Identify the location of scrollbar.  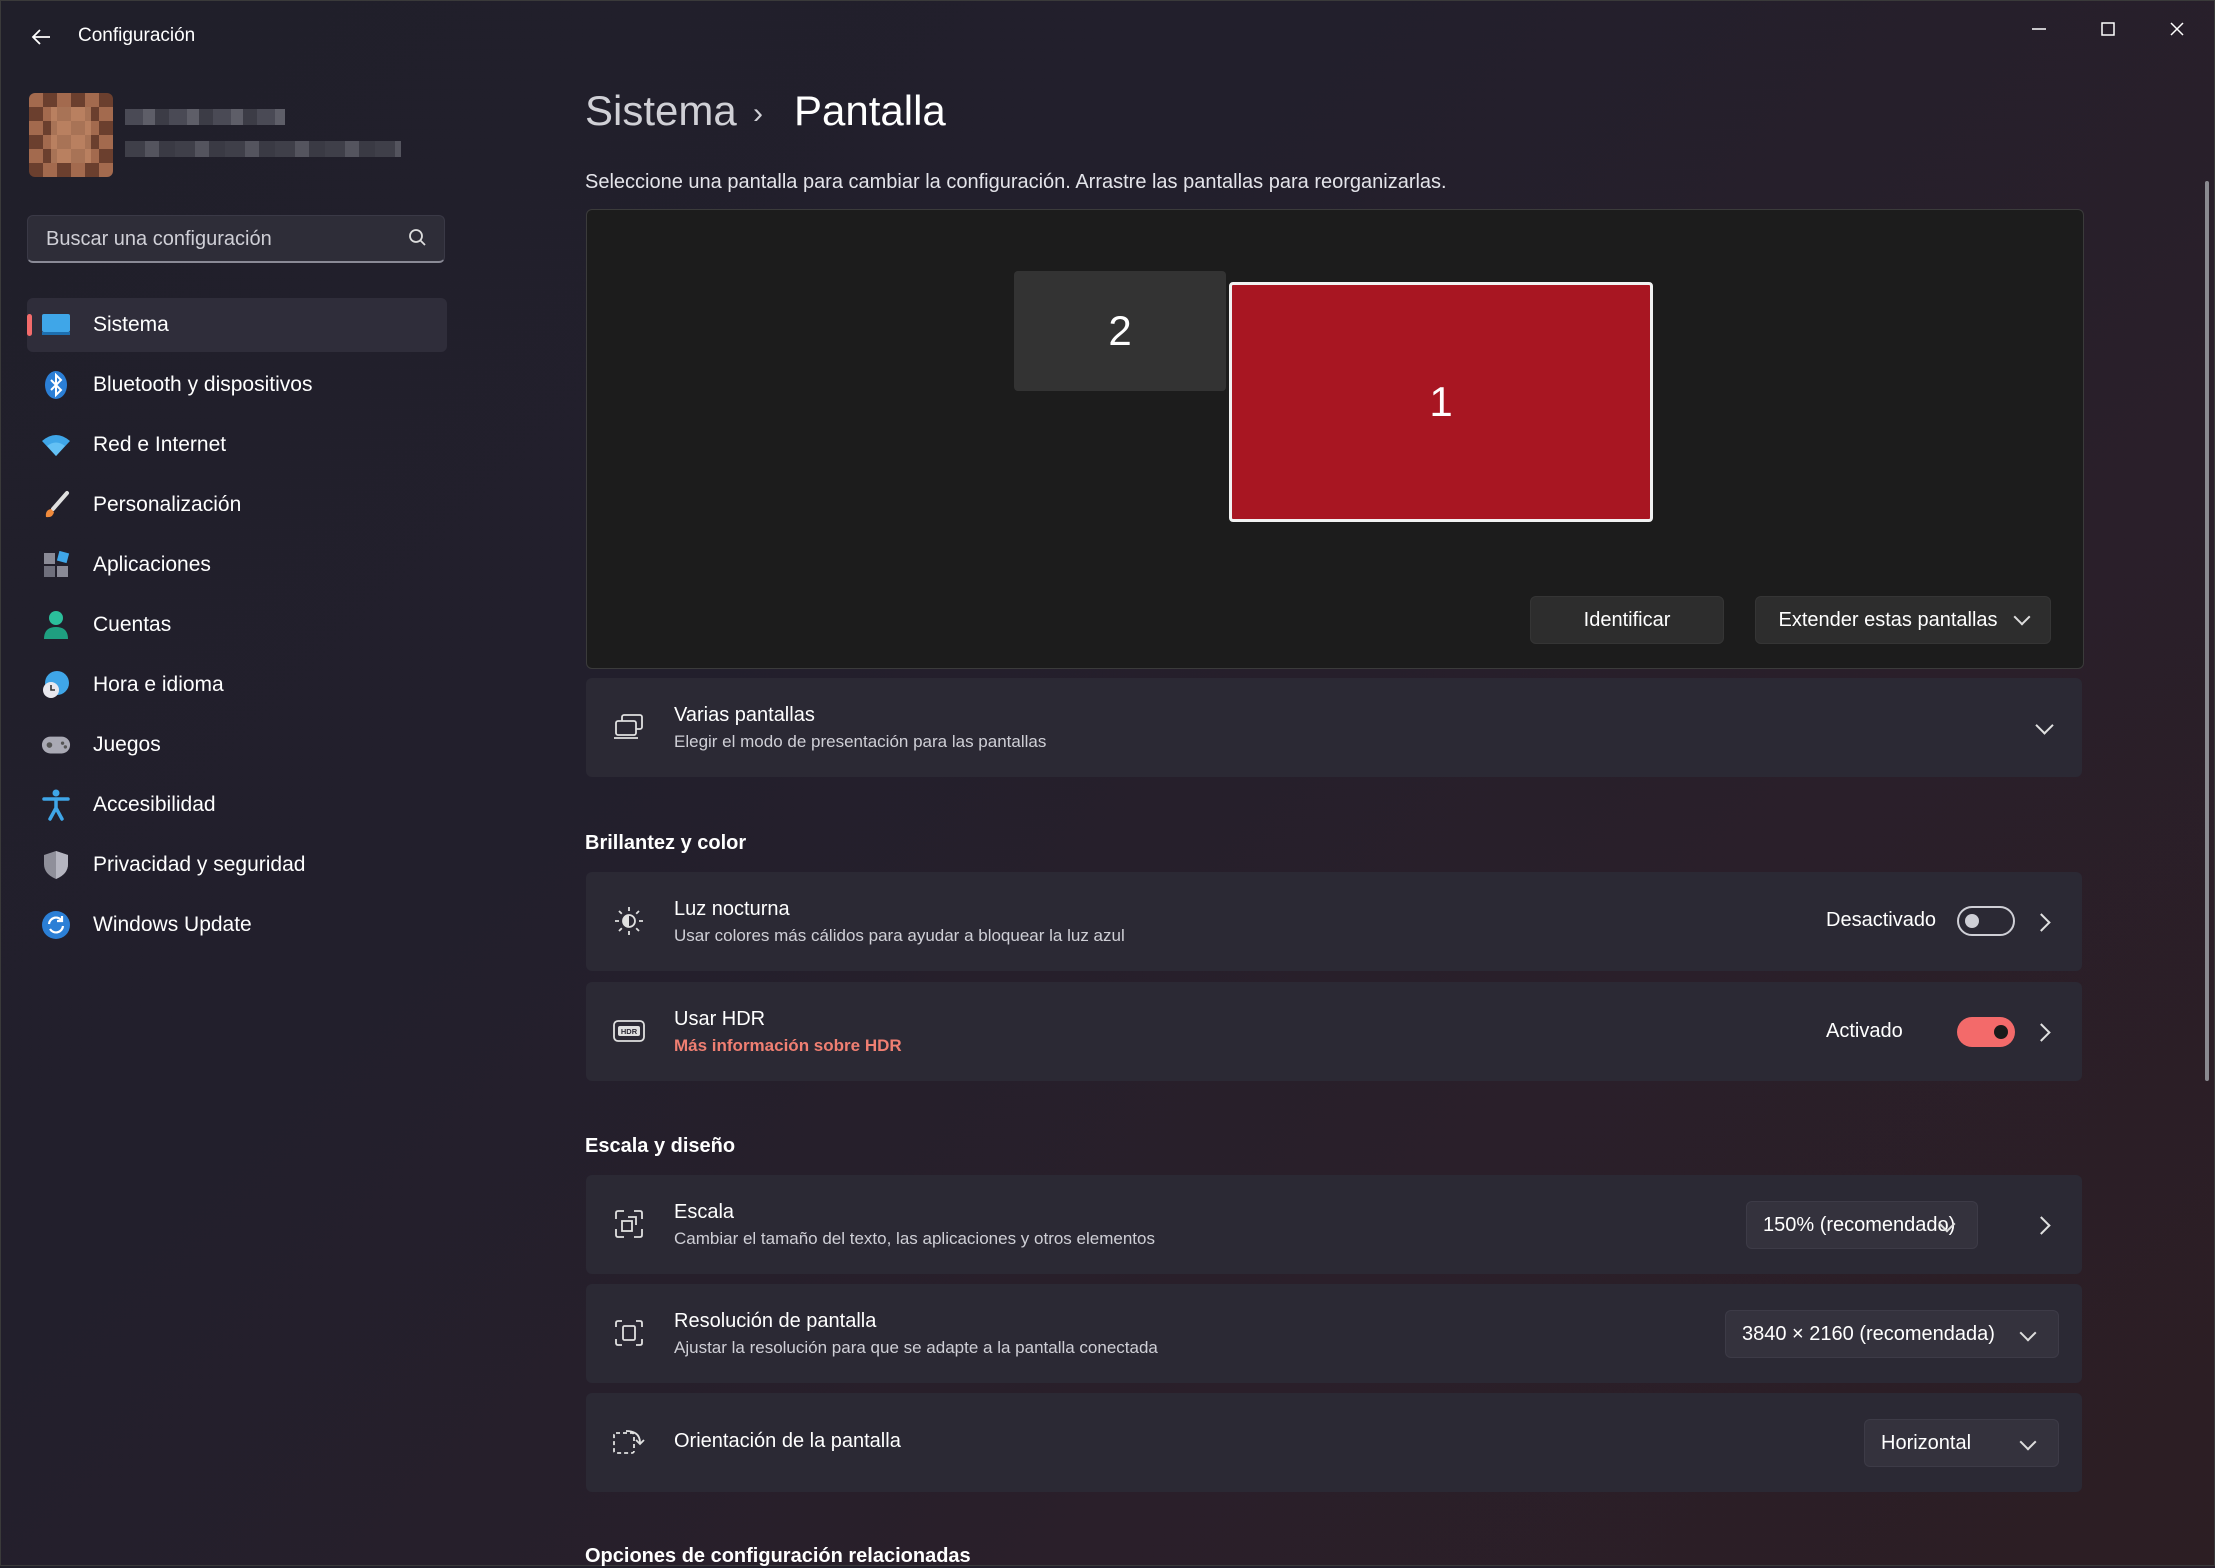
(2207, 631).